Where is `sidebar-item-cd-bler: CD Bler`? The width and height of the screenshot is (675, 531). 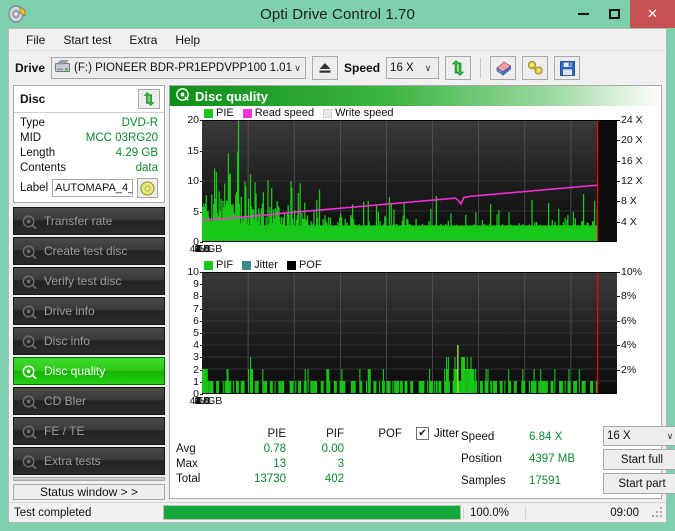
sidebar-item-cd-bler: CD Bler is located at coordinates (89, 401).